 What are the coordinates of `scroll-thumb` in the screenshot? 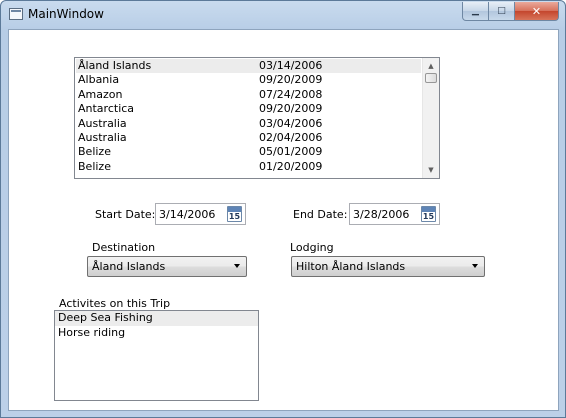 It's located at (431, 78).